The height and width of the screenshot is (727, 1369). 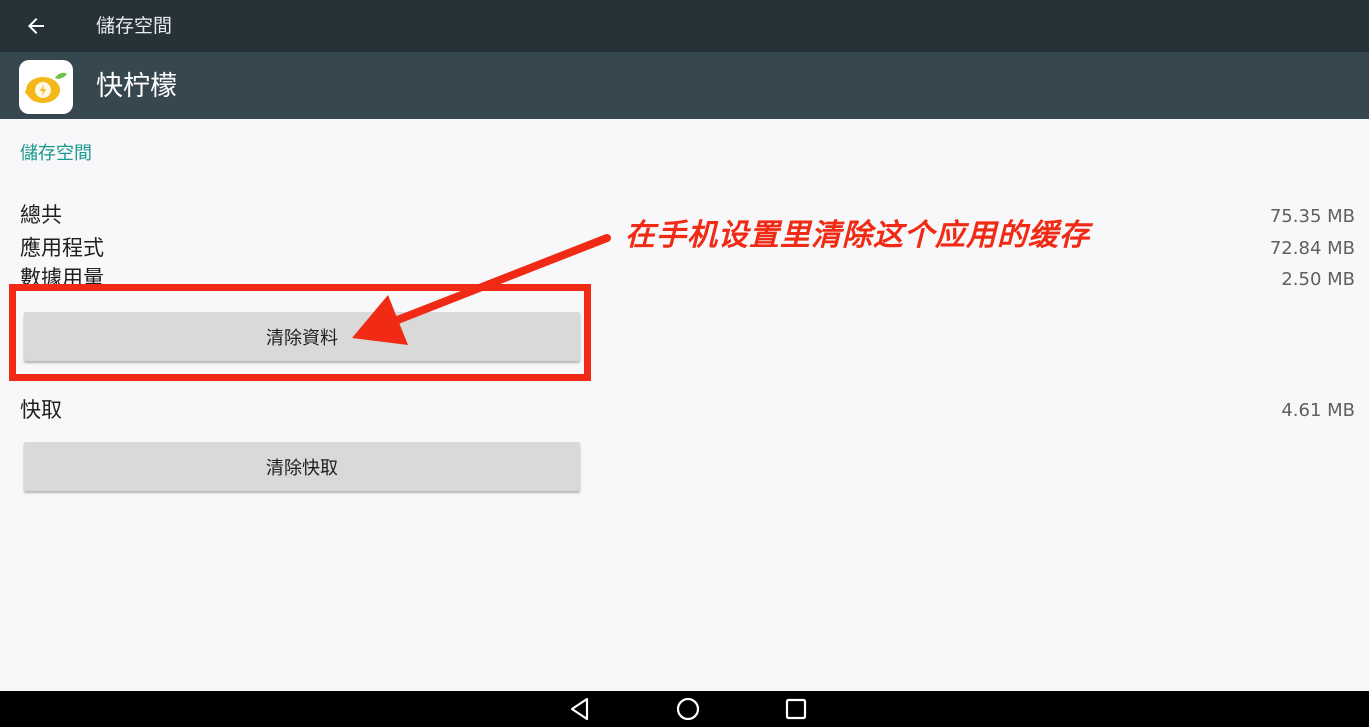 I want to click on clear-cache-button: 清除快取, so click(x=302, y=466).